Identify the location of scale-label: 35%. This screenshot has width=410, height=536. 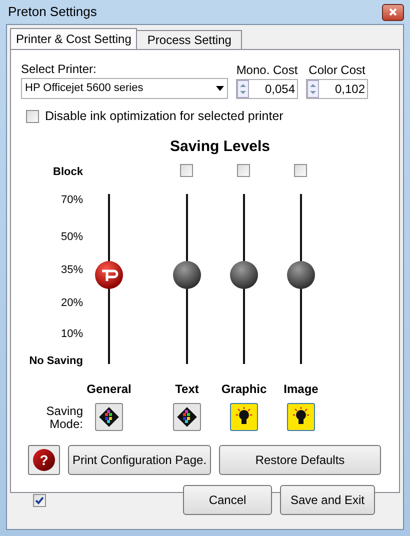
(71, 270).